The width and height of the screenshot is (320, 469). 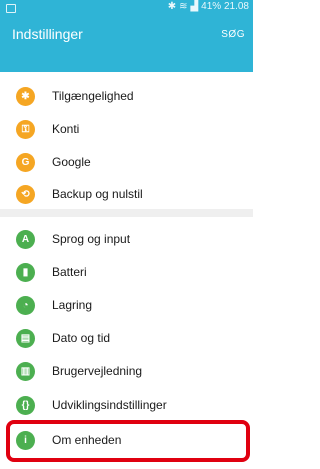 I want to click on settings-item-label: Tilgængelighed, so click(x=93, y=96).